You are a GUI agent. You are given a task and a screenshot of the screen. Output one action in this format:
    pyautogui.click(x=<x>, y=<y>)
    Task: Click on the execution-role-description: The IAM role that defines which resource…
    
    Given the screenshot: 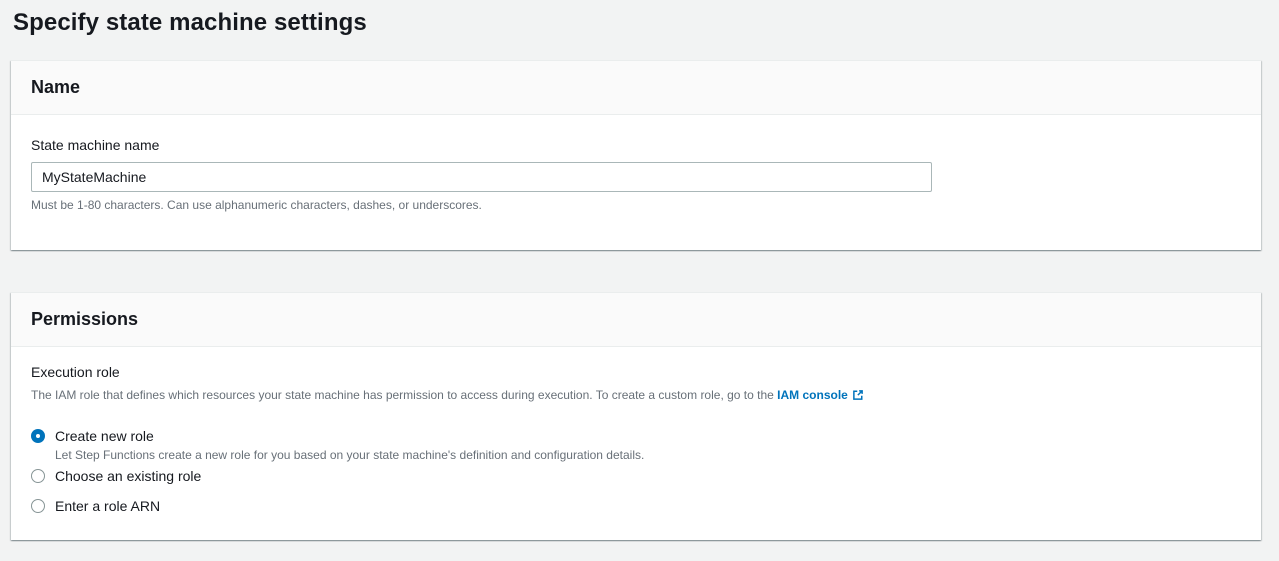 What is the action you would take?
    pyautogui.click(x=636, y=396)
    